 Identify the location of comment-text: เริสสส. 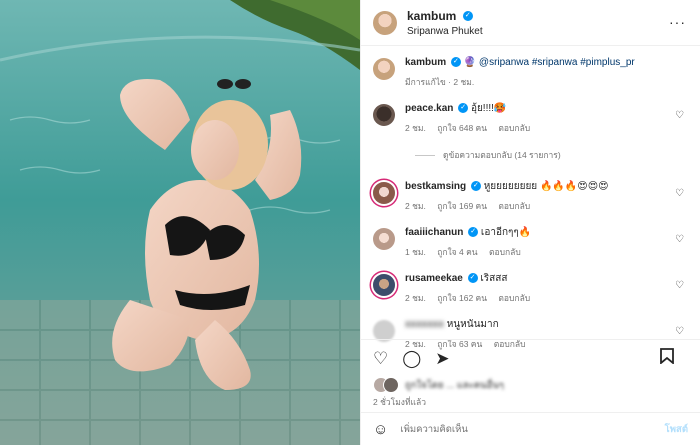
(494, 278).